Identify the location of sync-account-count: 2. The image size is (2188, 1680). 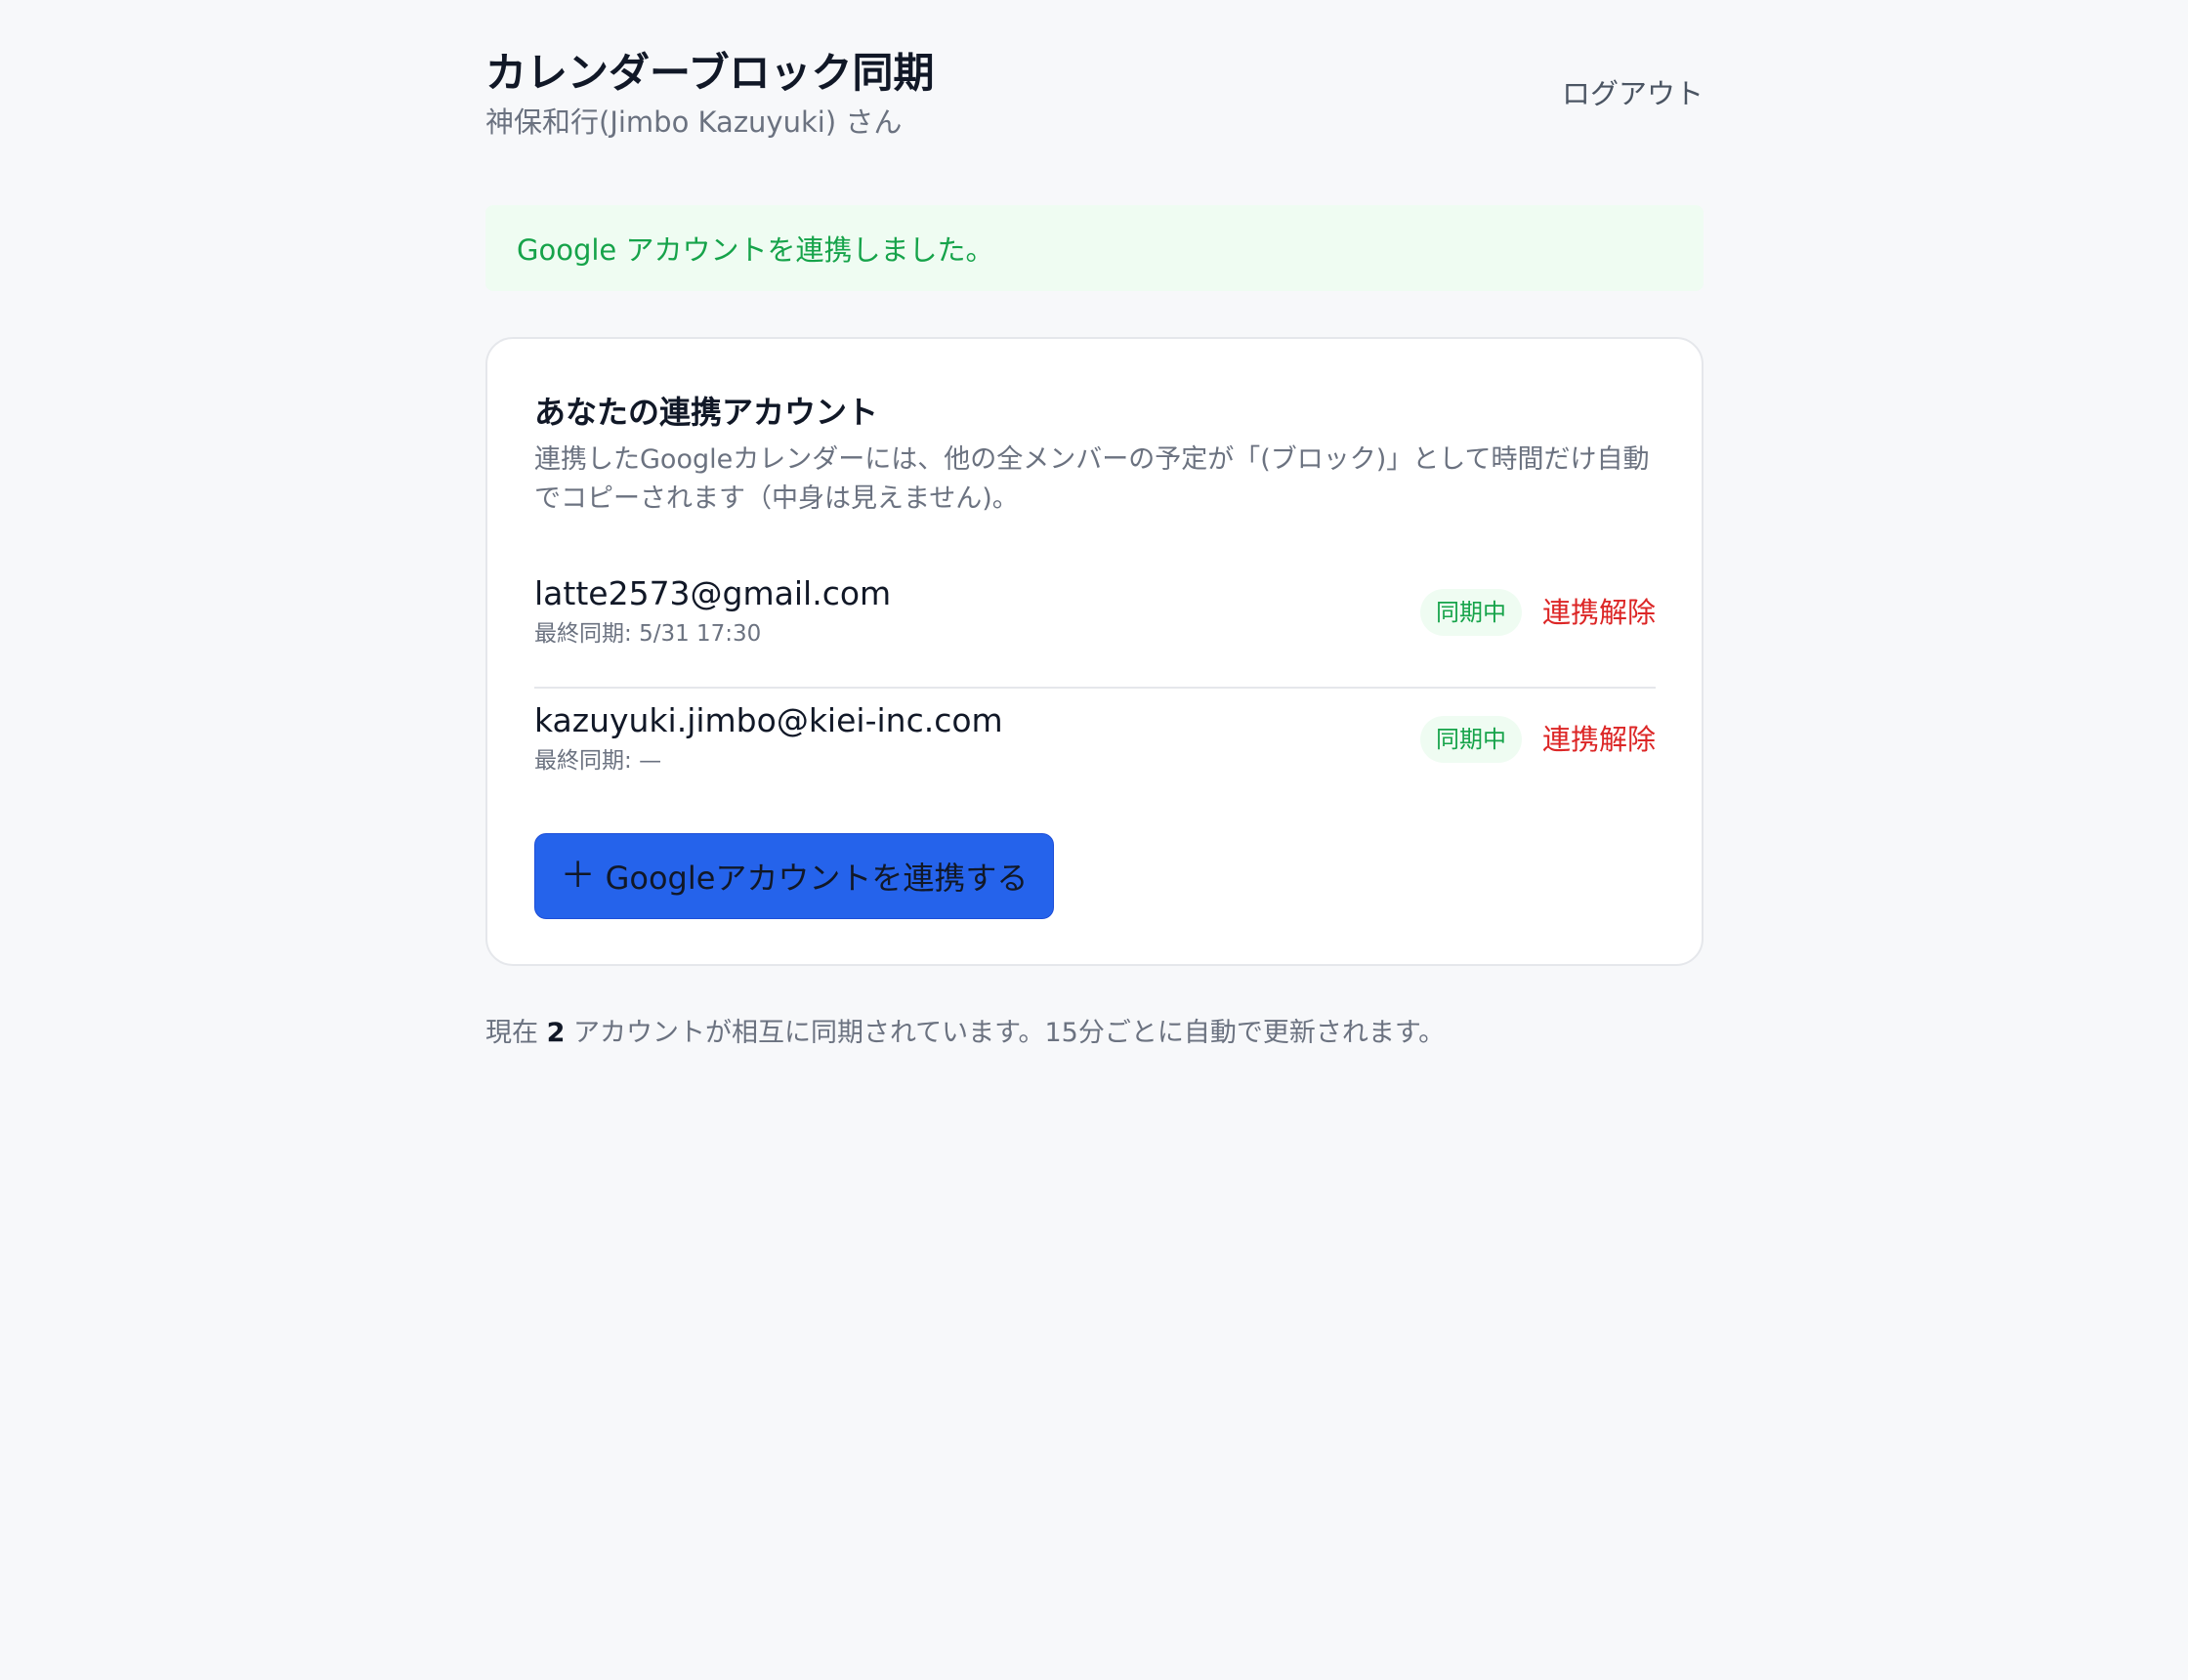
(556, 1033).